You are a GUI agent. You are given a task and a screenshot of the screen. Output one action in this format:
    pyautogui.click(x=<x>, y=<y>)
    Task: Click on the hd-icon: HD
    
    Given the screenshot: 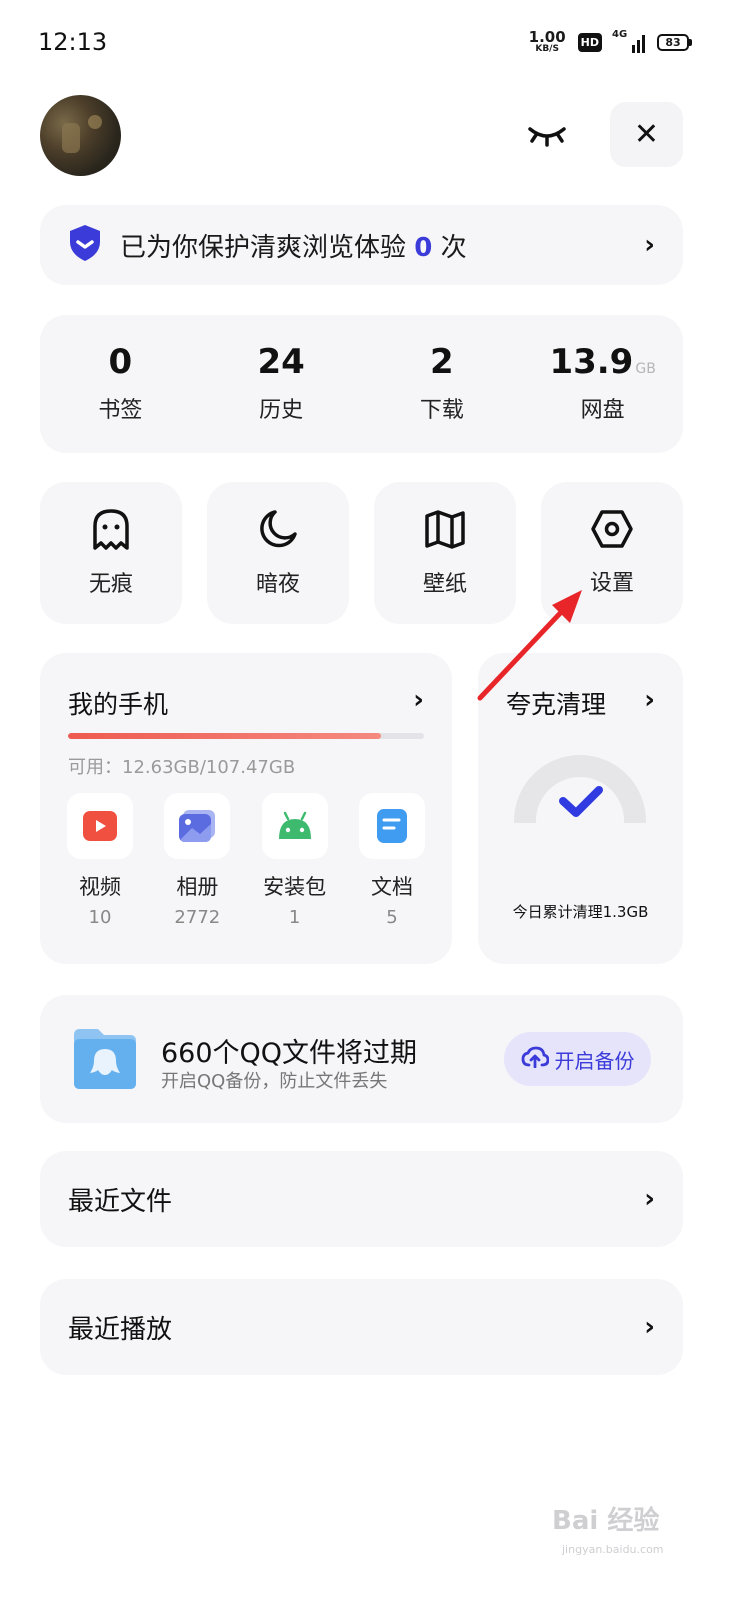 What is the action you would take?
    pyautogui.click(x=589, y=42)
    